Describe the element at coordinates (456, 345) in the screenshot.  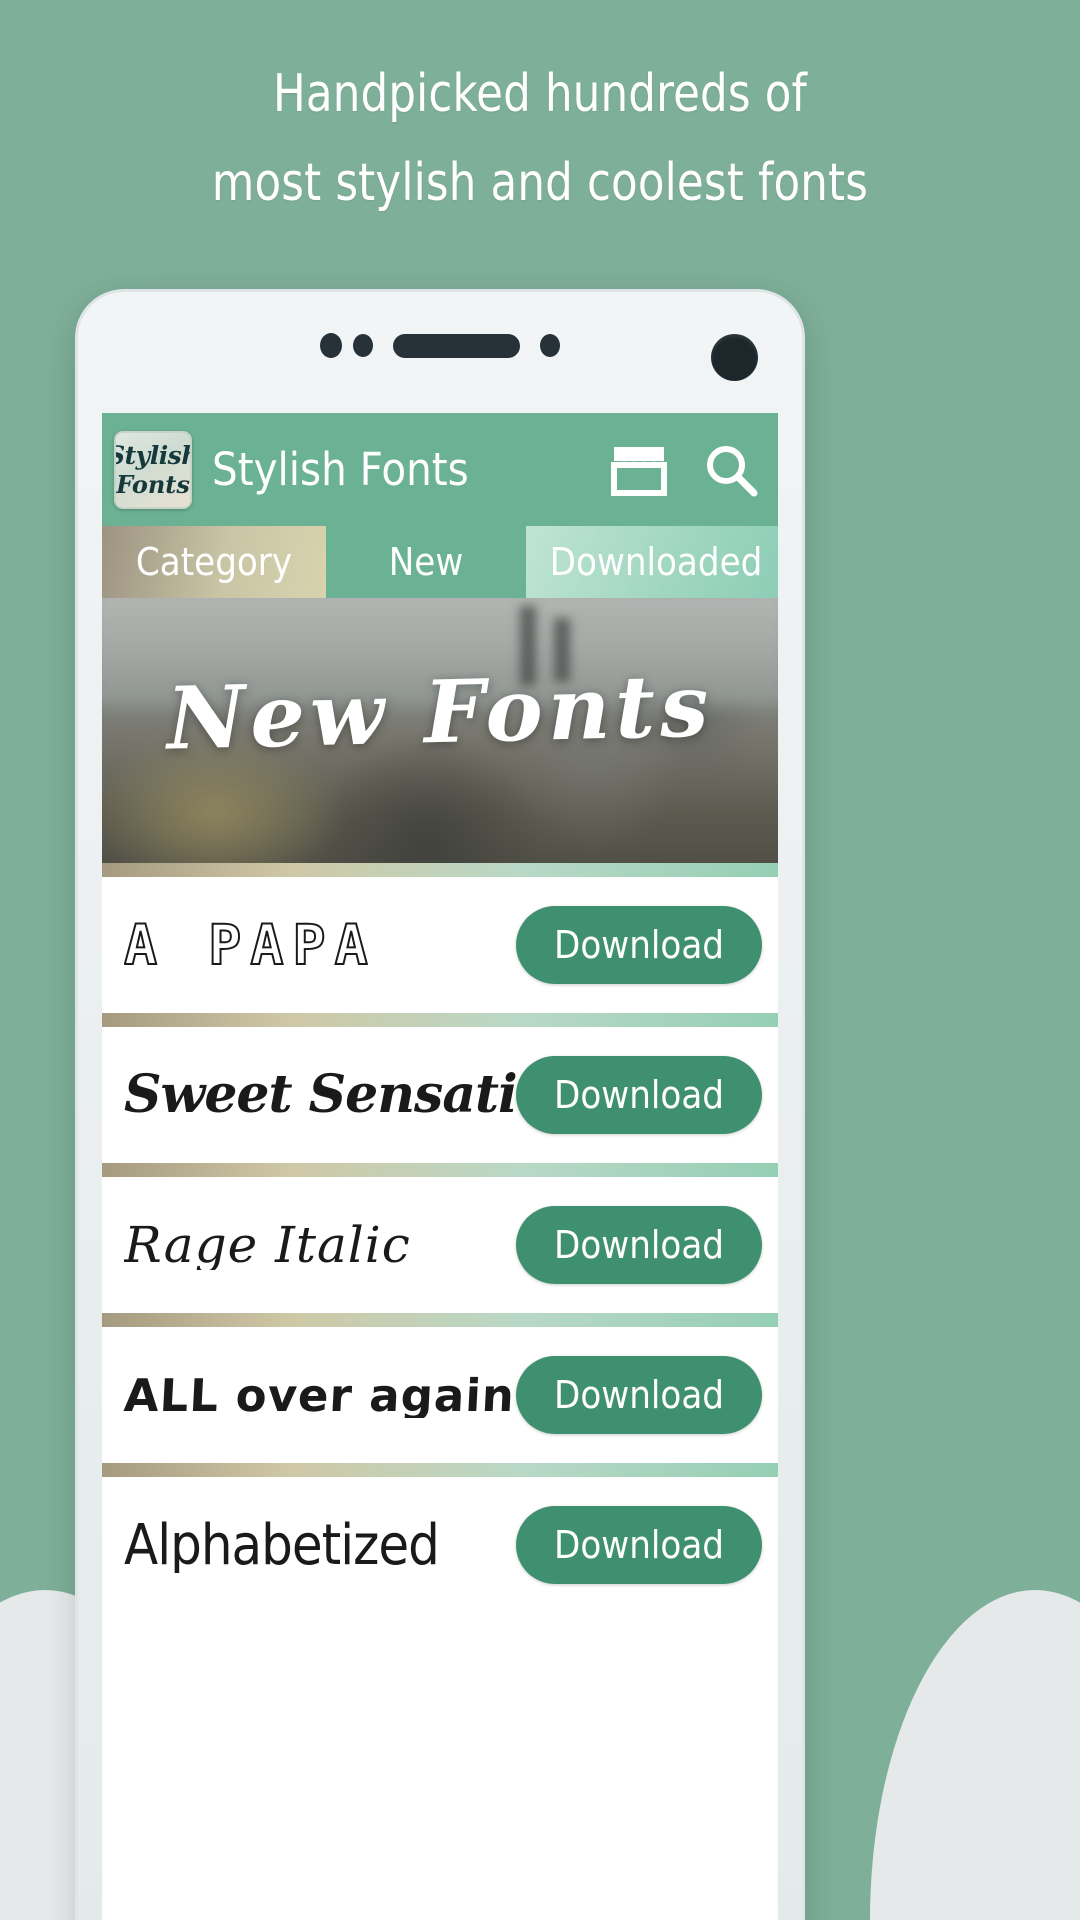
I see `earpiece-speaker` at that location.